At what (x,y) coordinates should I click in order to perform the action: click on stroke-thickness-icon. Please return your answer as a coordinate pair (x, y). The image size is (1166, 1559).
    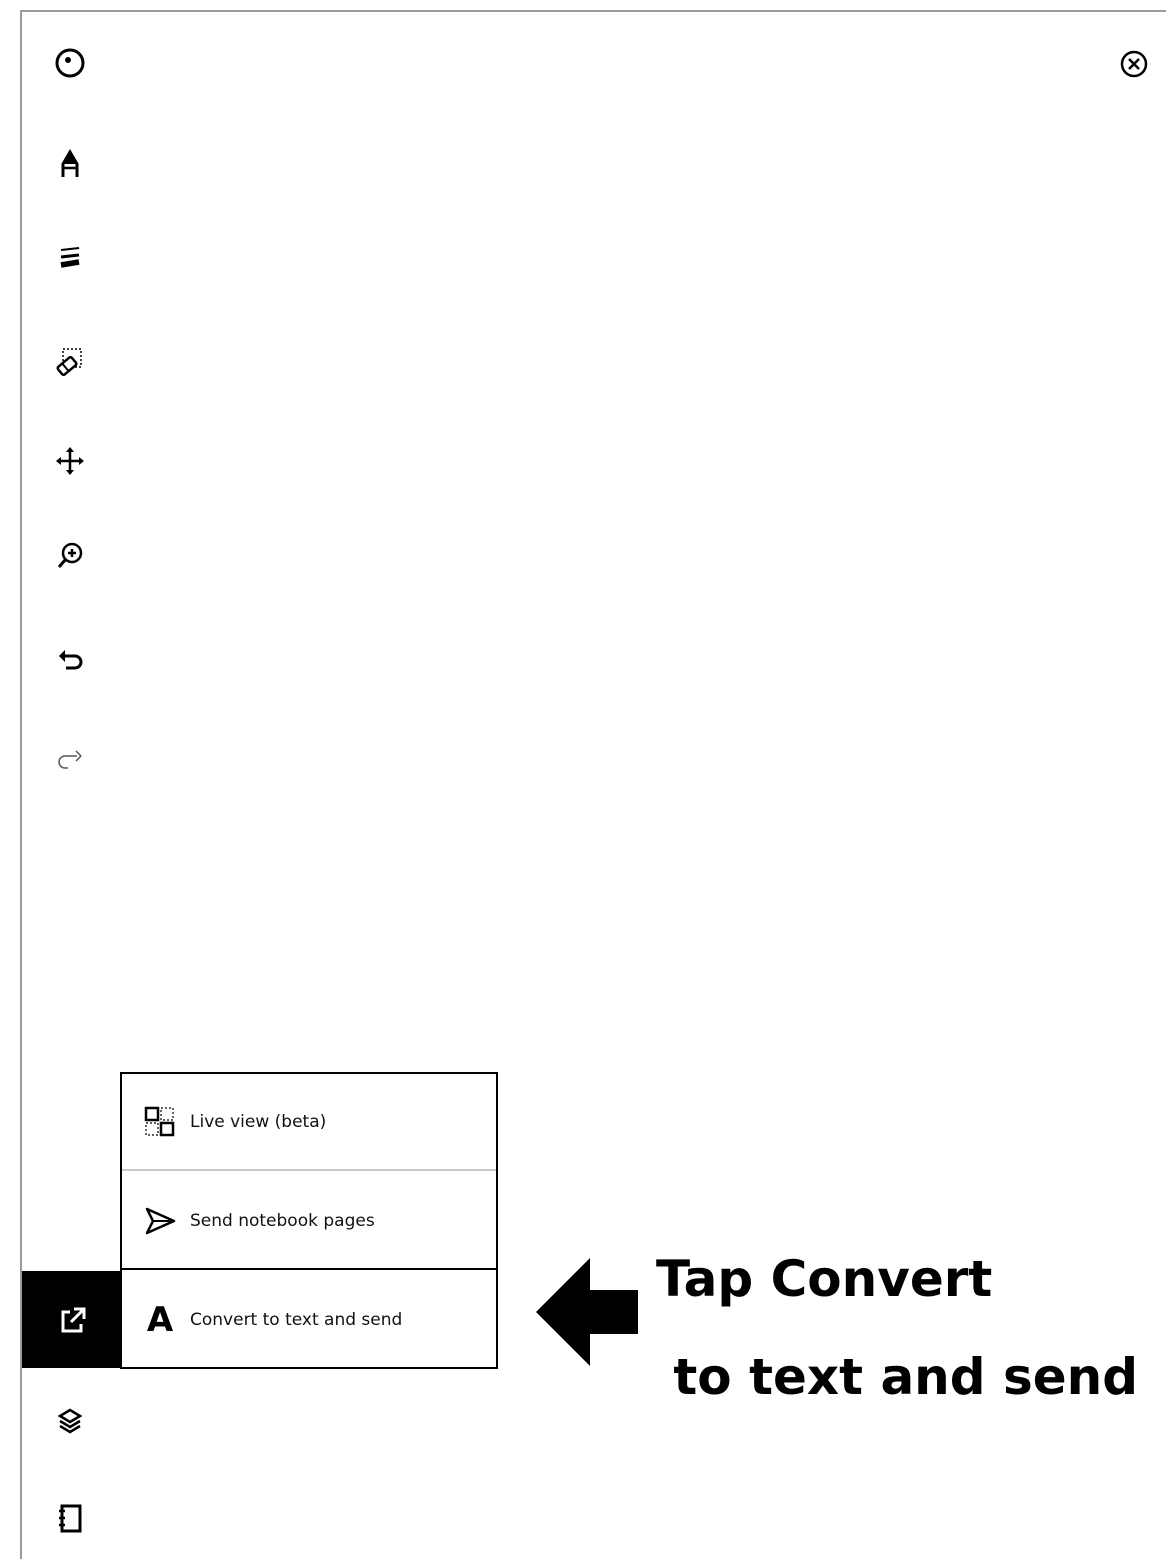
    Looking at the image, I should click on (70, 257).